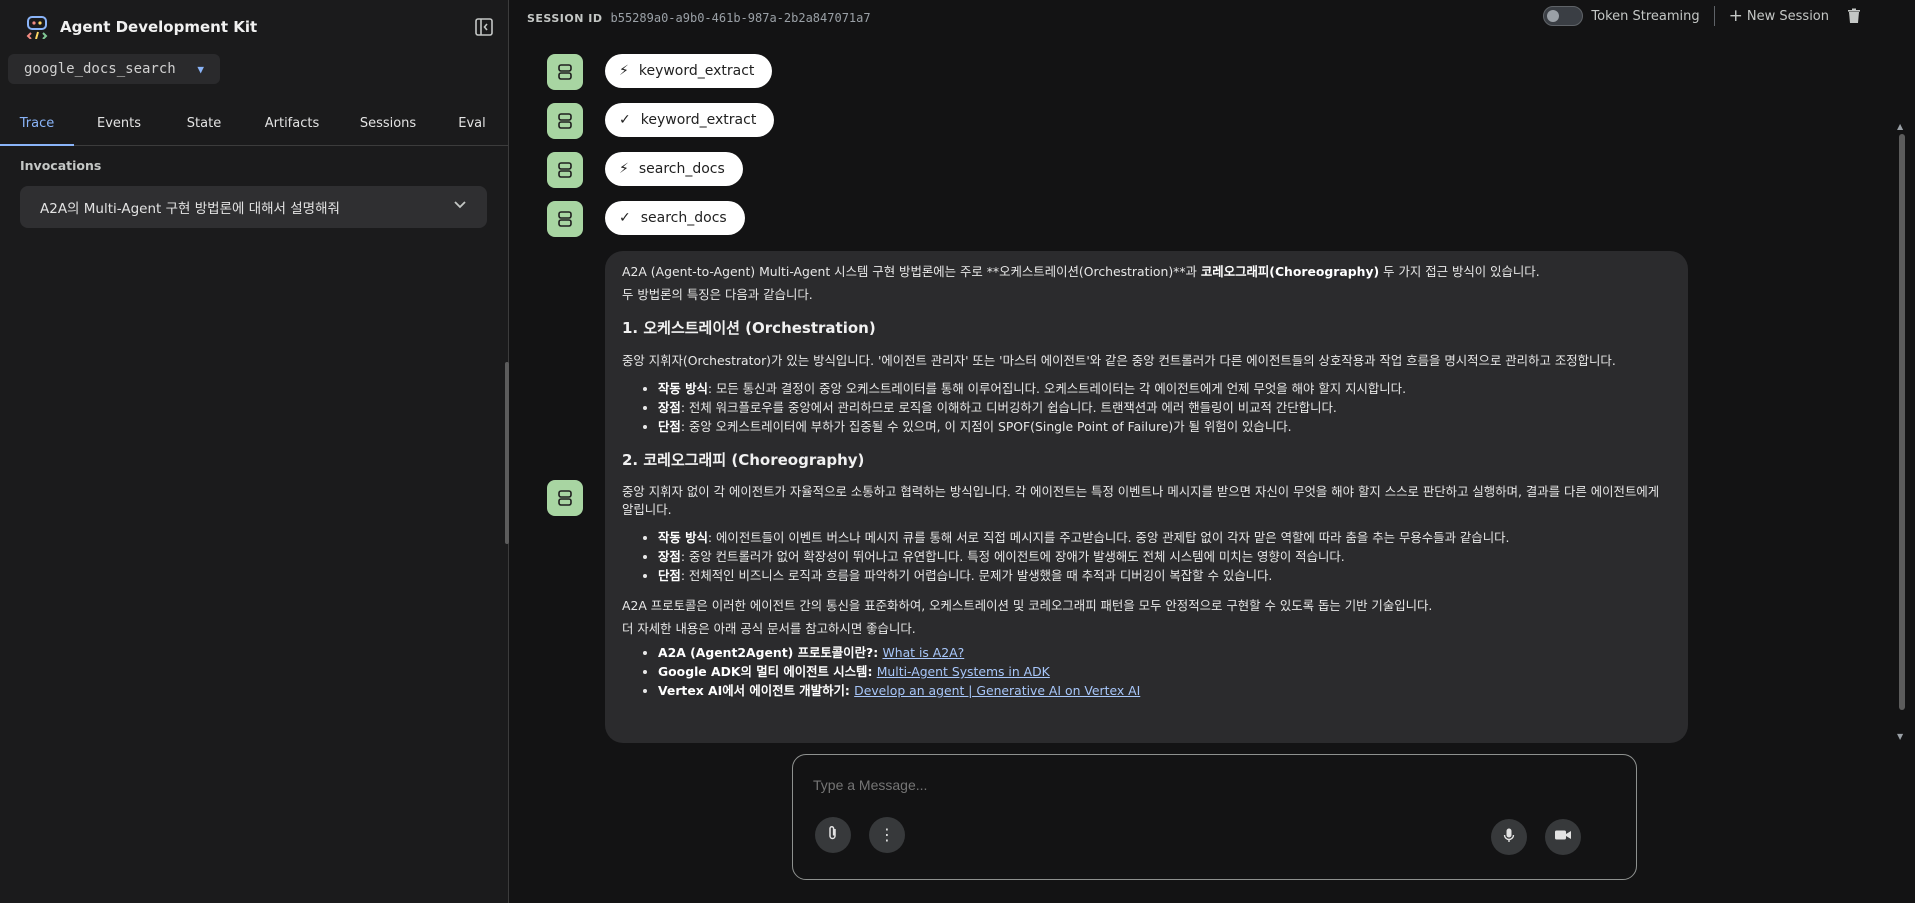  Describe the element at coordinates (1854, 16) in the screenshot. I see `trash-icon` at that location.